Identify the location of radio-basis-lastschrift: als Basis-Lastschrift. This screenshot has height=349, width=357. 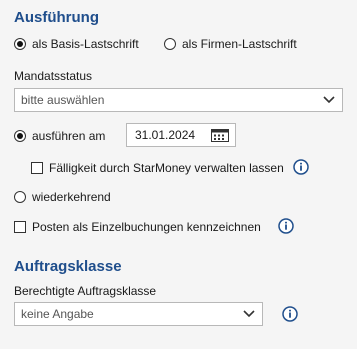
(76, 44).